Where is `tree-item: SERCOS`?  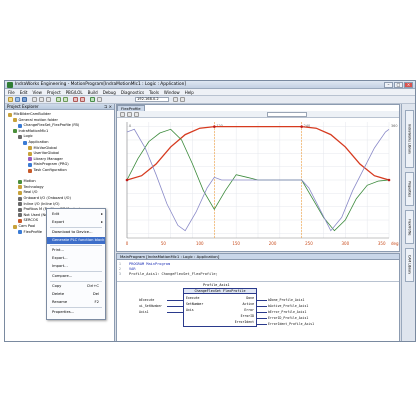
tree-item: SERCOS is located at coordinates (28, 220).